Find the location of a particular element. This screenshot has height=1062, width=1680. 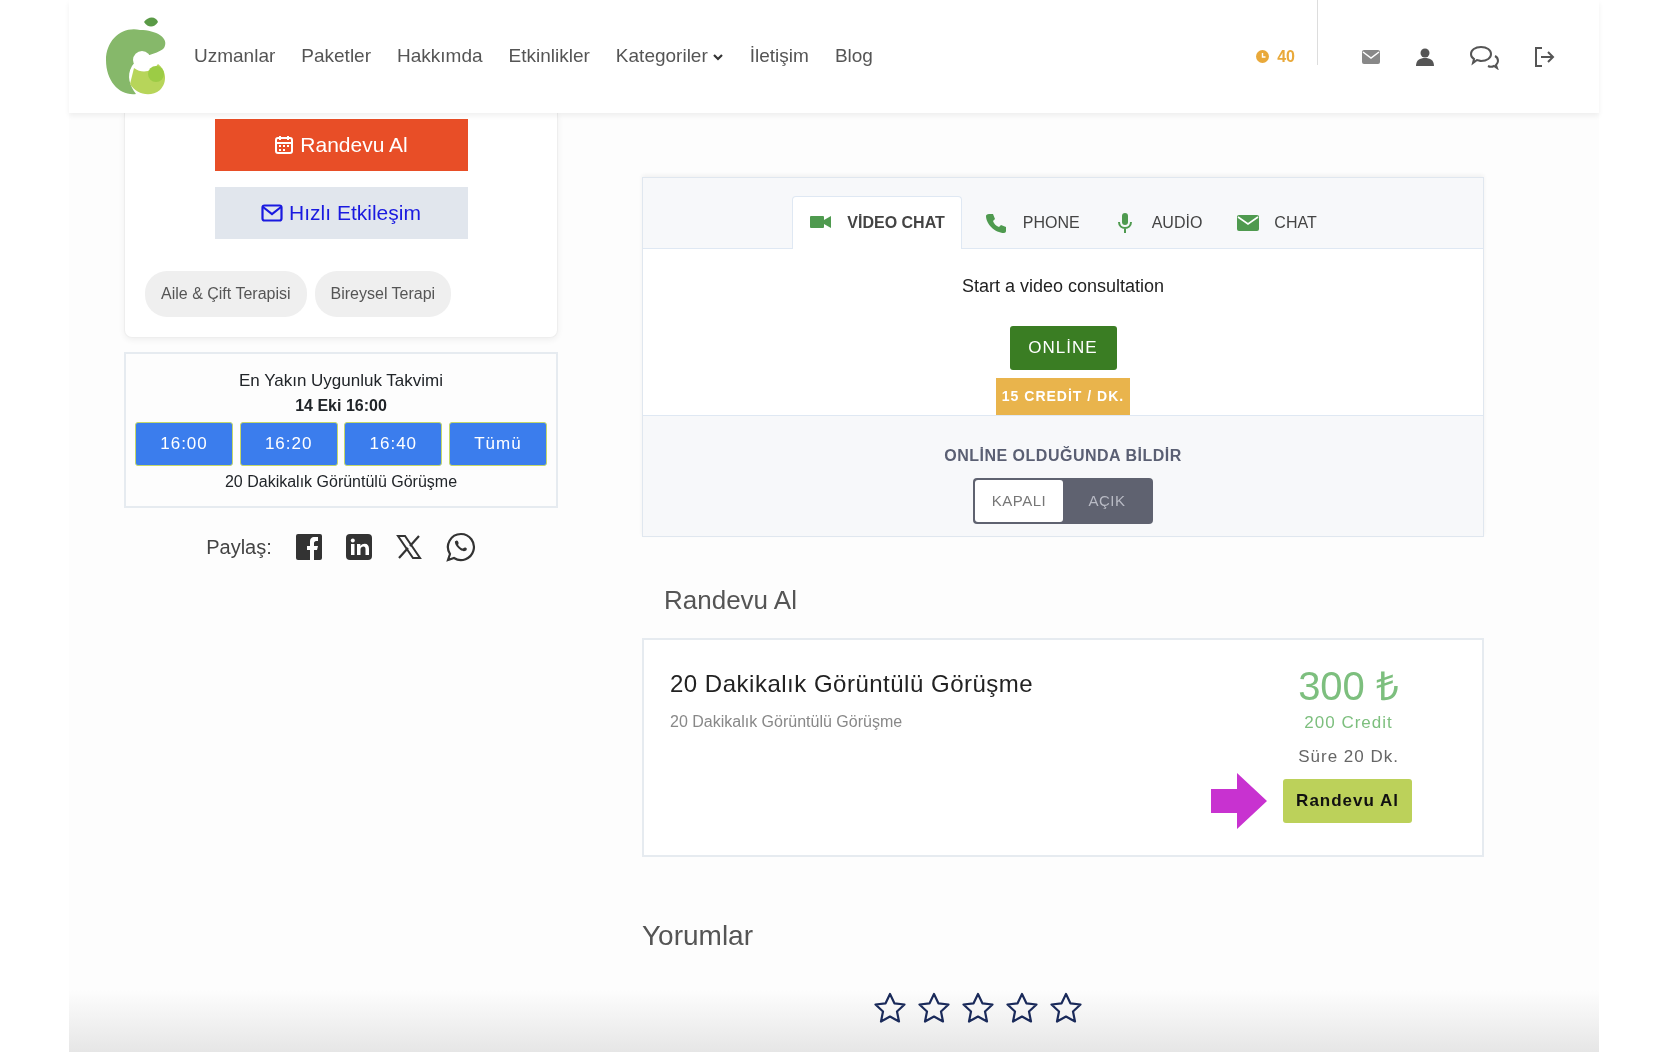

tab: CHAT is located at coordinates (1276, 222).